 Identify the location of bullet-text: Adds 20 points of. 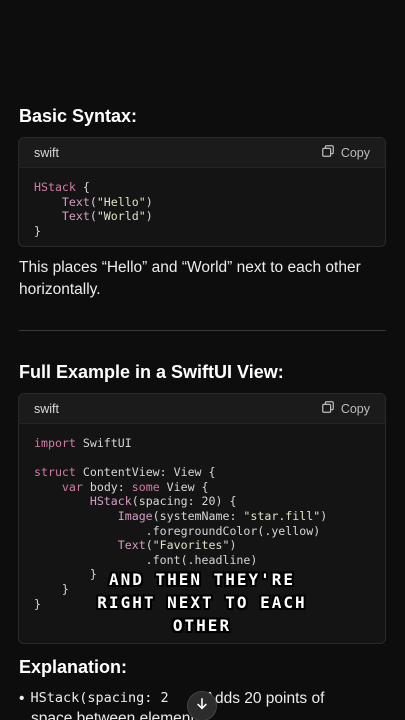
(264, 698).